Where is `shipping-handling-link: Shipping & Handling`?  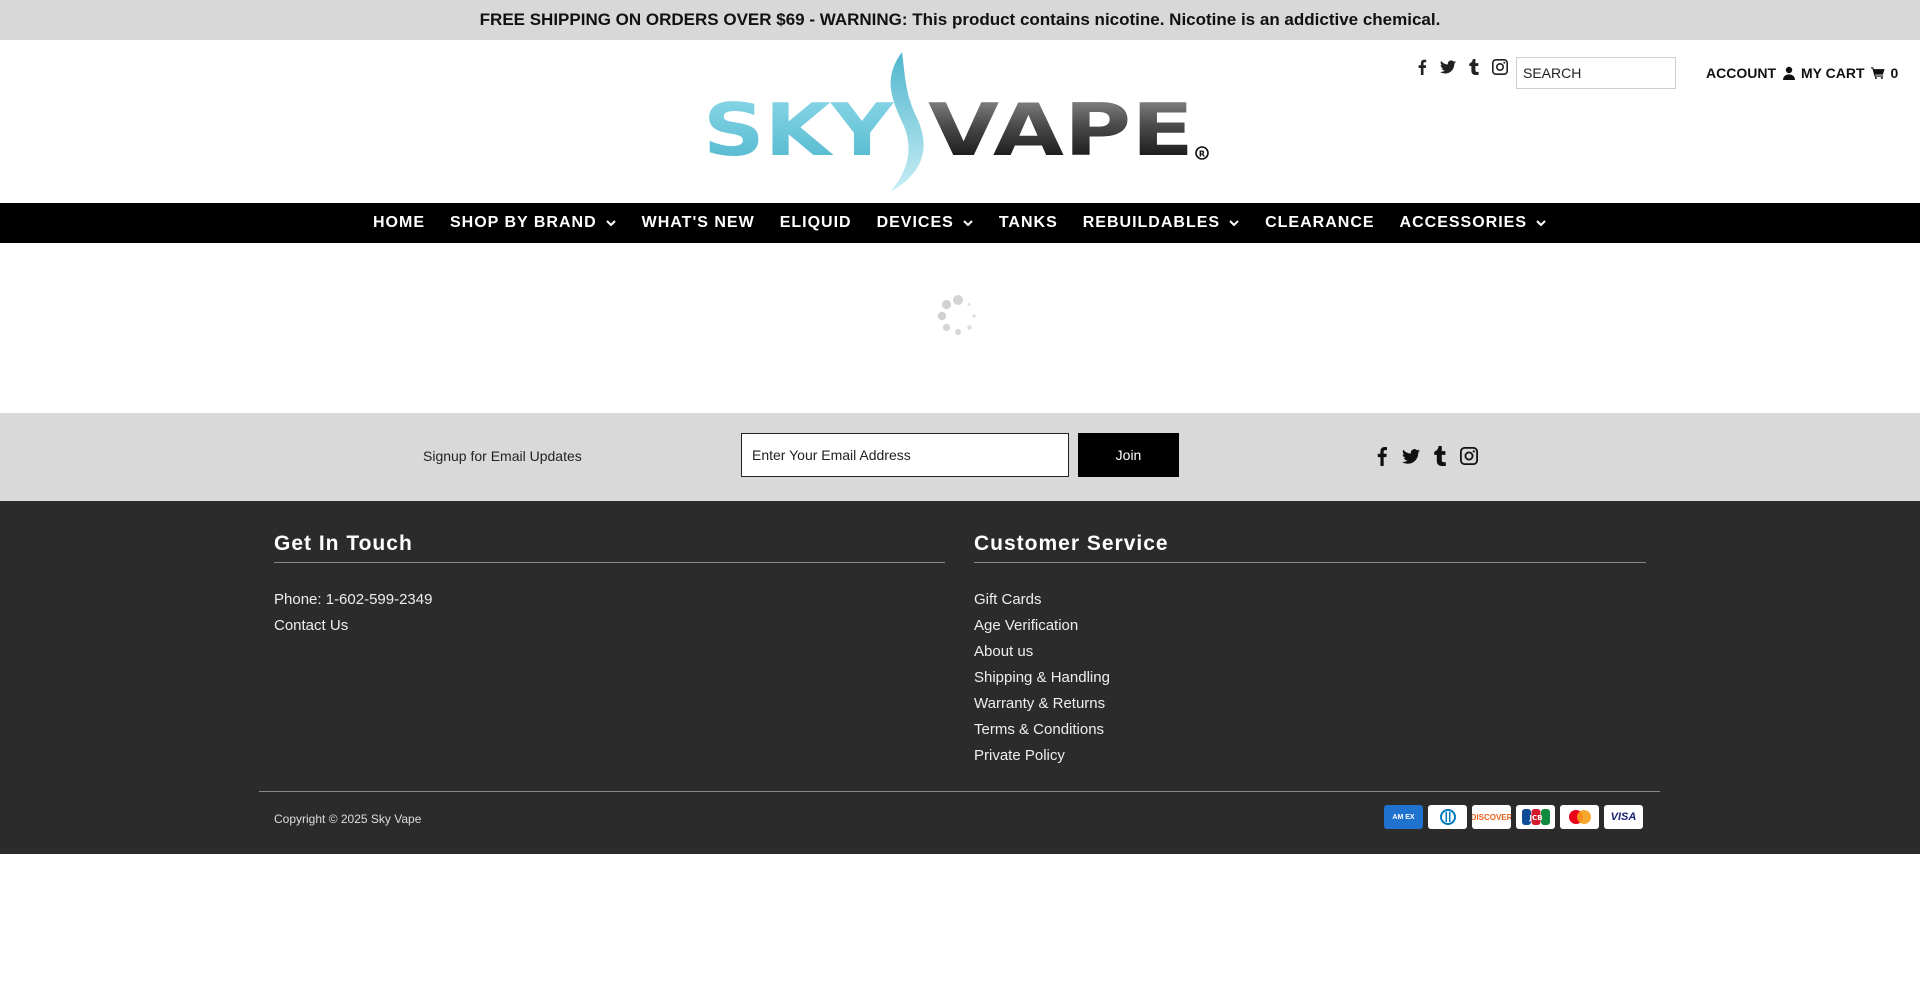
shipping-handling-link: Shipping & Handling is located at coordinates (1310, 678).